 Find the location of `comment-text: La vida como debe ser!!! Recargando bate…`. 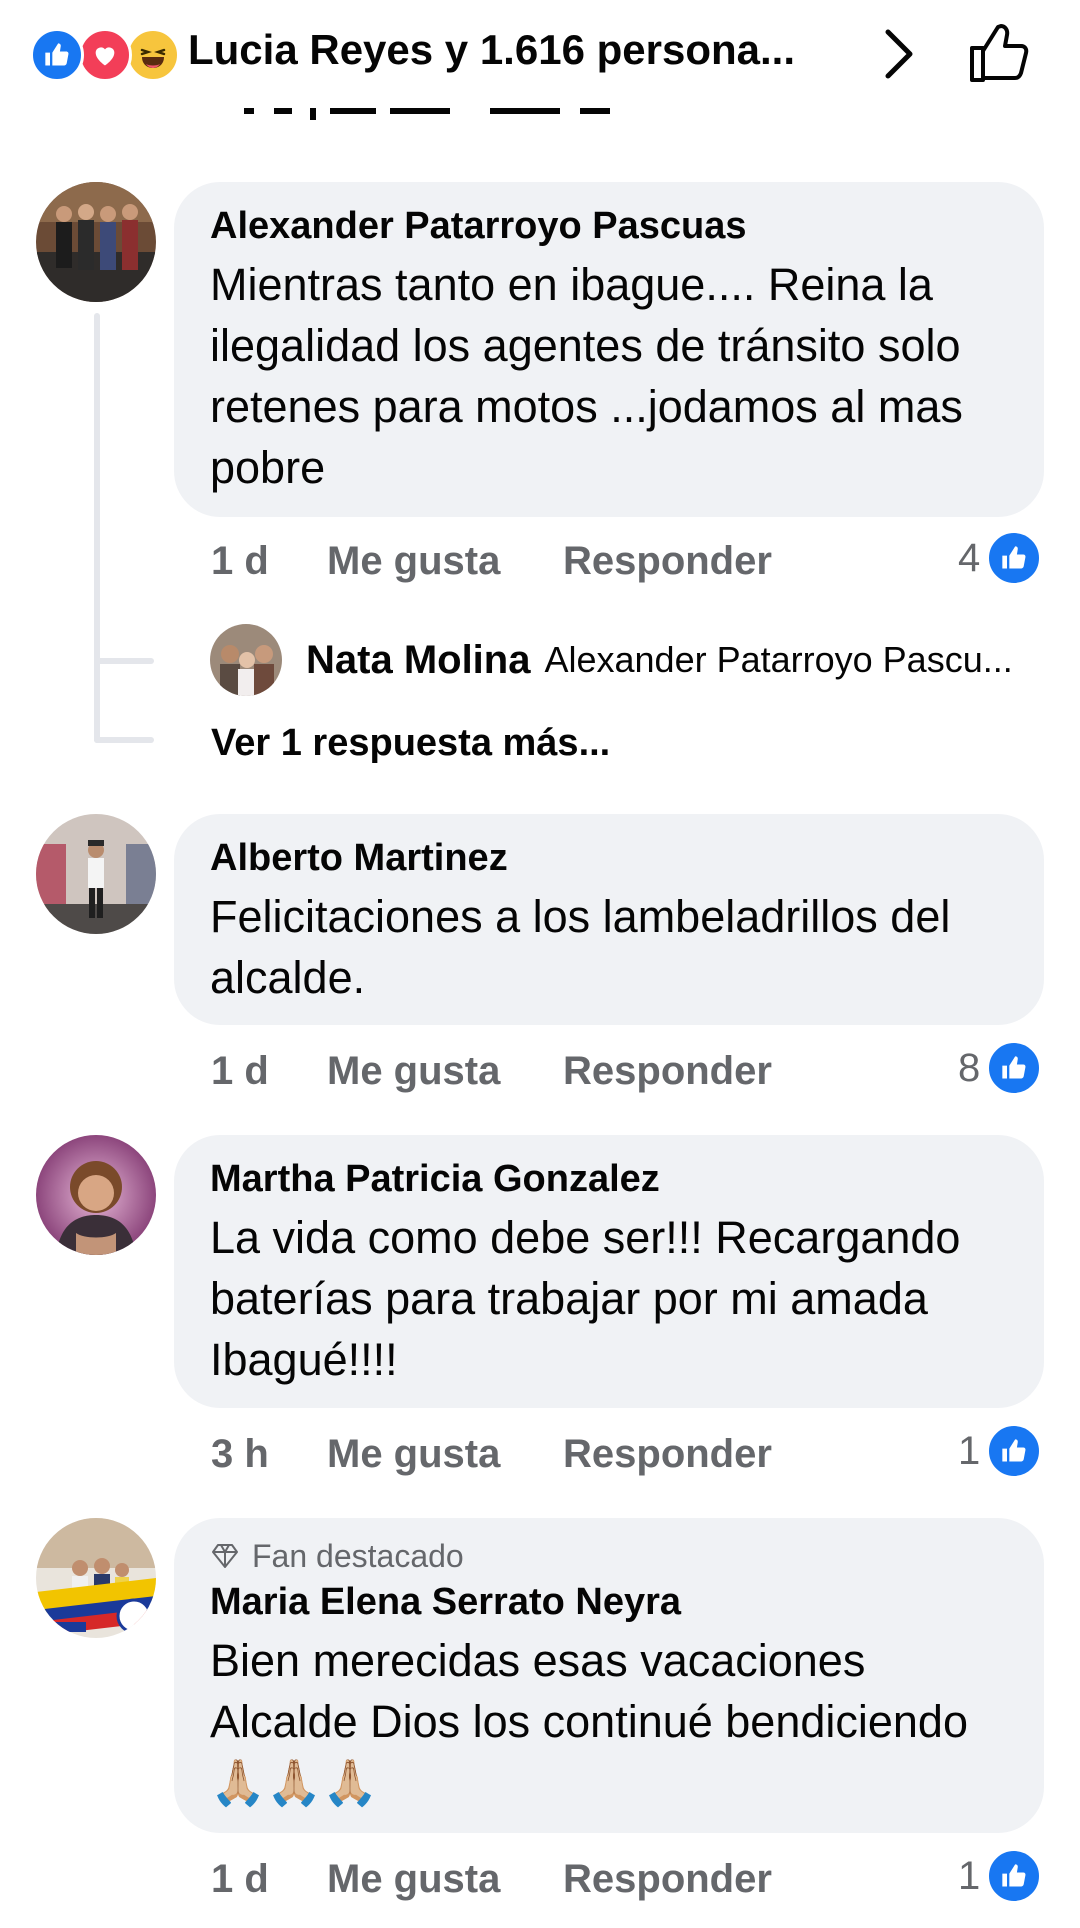

comment-text: La vida como debe ser!!! Recargando bate… is located at coordinates (585, 1298).